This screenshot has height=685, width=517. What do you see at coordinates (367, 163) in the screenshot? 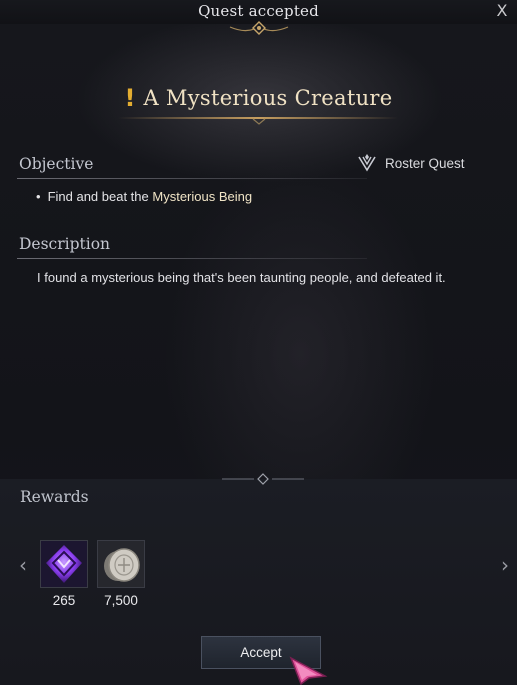
I see `roster-quest-icon` at bounding box center [367, 163].